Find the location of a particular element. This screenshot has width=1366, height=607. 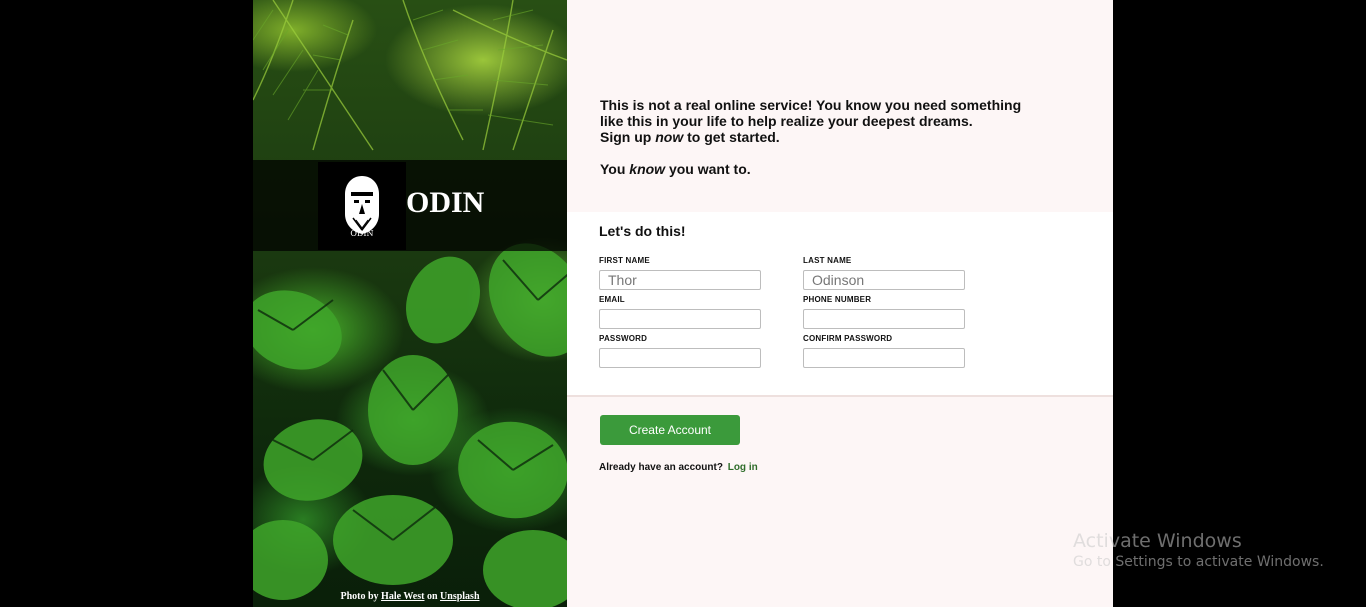

password-label: PASSWORD is located at coordinates (623, 338).